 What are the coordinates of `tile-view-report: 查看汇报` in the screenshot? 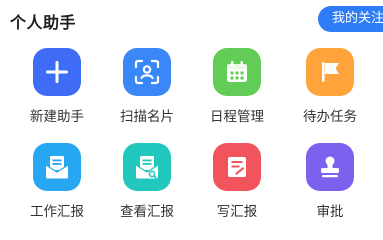 It's located at (147, 181).